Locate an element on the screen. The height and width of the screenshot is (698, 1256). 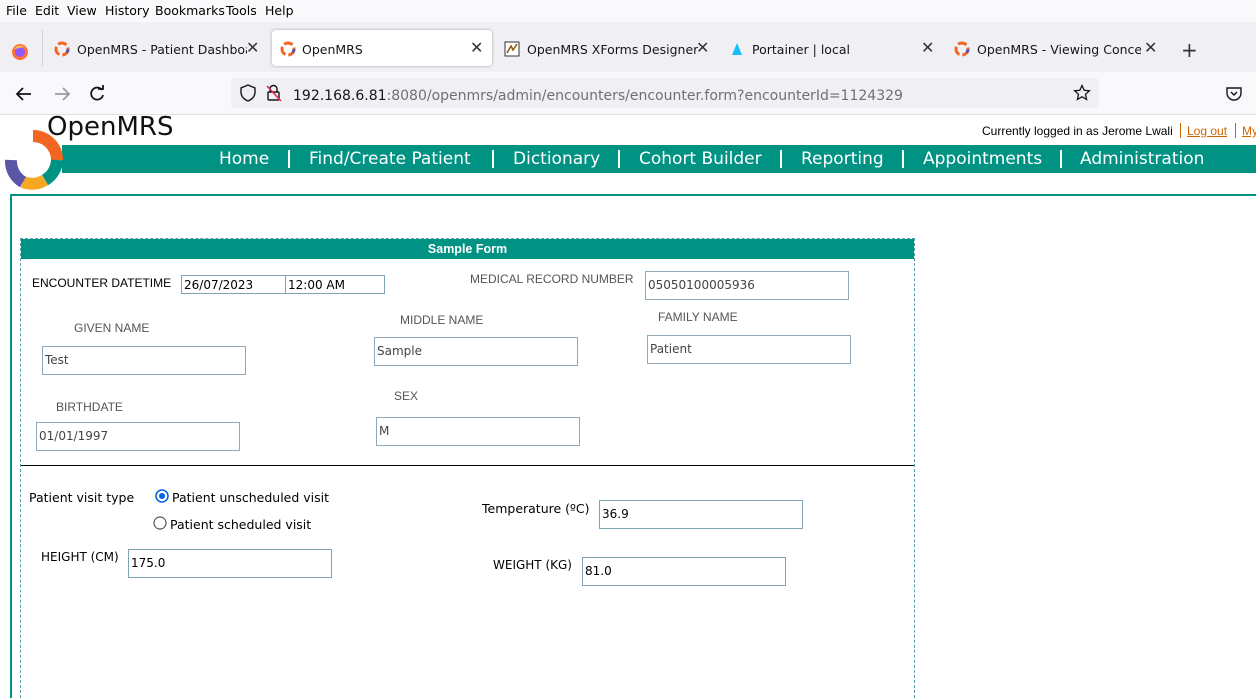
middle-name-field: Sample is located at coordinates (476, 351).